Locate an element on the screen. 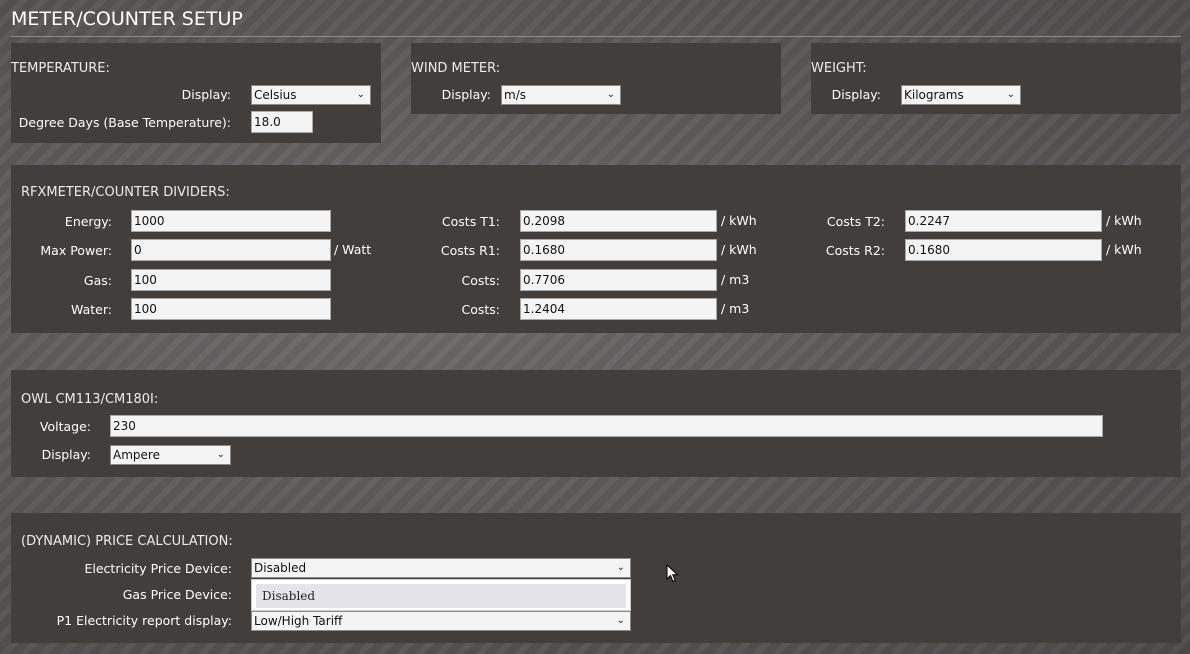  costs-r2-label: Costs R2: is located at coordinates (855, 250).